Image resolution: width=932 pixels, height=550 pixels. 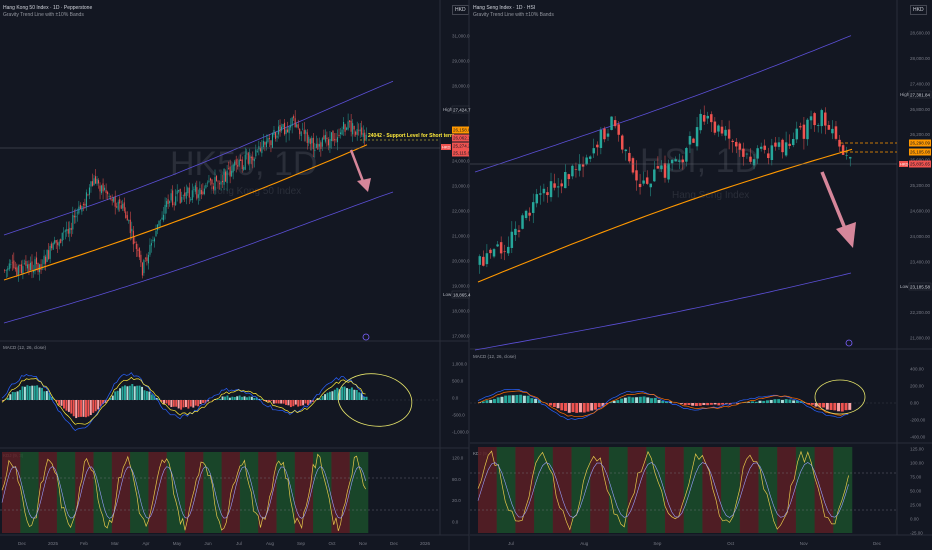 What do you see at coordinates (84, 543) in the screenshot?
I see `time-tick-label: Feb` at bounding box center [84, 543].